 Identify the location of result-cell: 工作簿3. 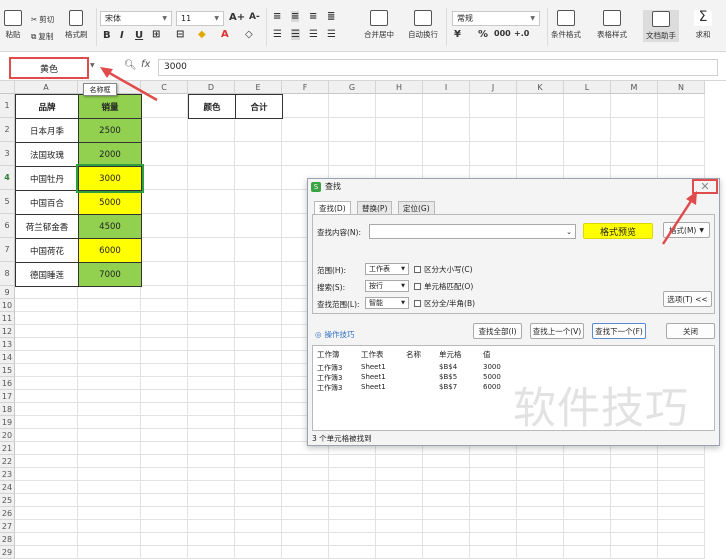
(329, 368).